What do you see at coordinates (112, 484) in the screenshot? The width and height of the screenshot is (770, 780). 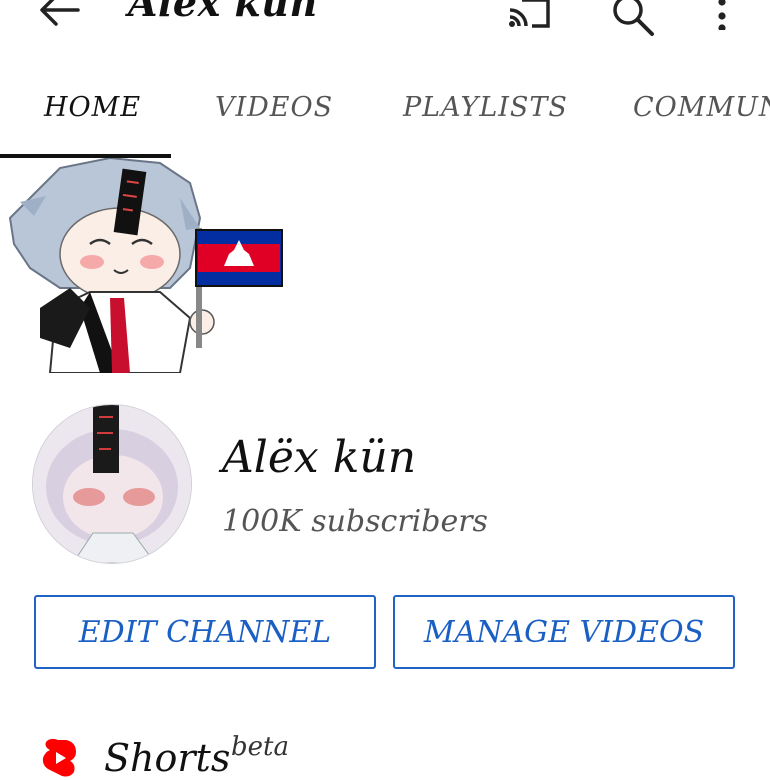 I see `channel-avatar` at bounding box center [112, 484].